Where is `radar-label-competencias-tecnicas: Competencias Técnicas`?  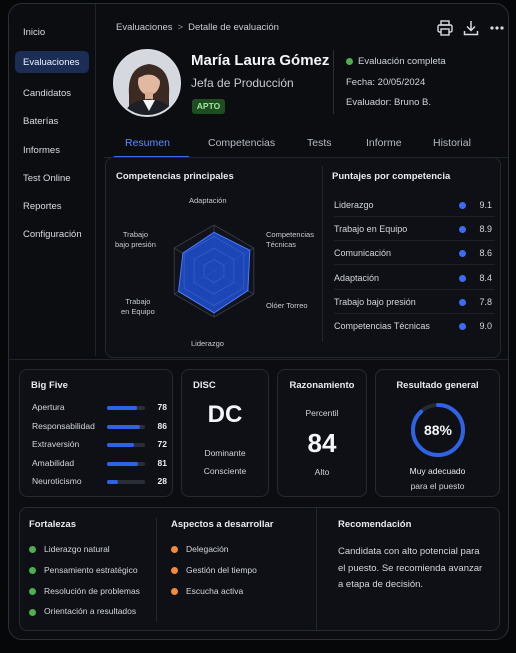 radar-label-competencias-tecnicas: Competencias Técnicas is located at coordinates (290, 240).